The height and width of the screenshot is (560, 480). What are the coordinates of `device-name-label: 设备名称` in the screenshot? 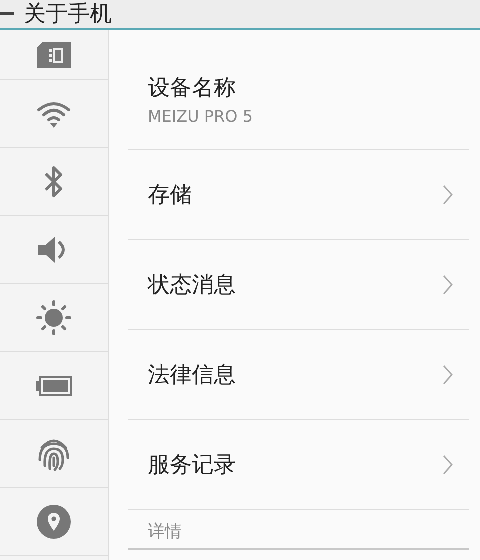 It's located at (192, 89).